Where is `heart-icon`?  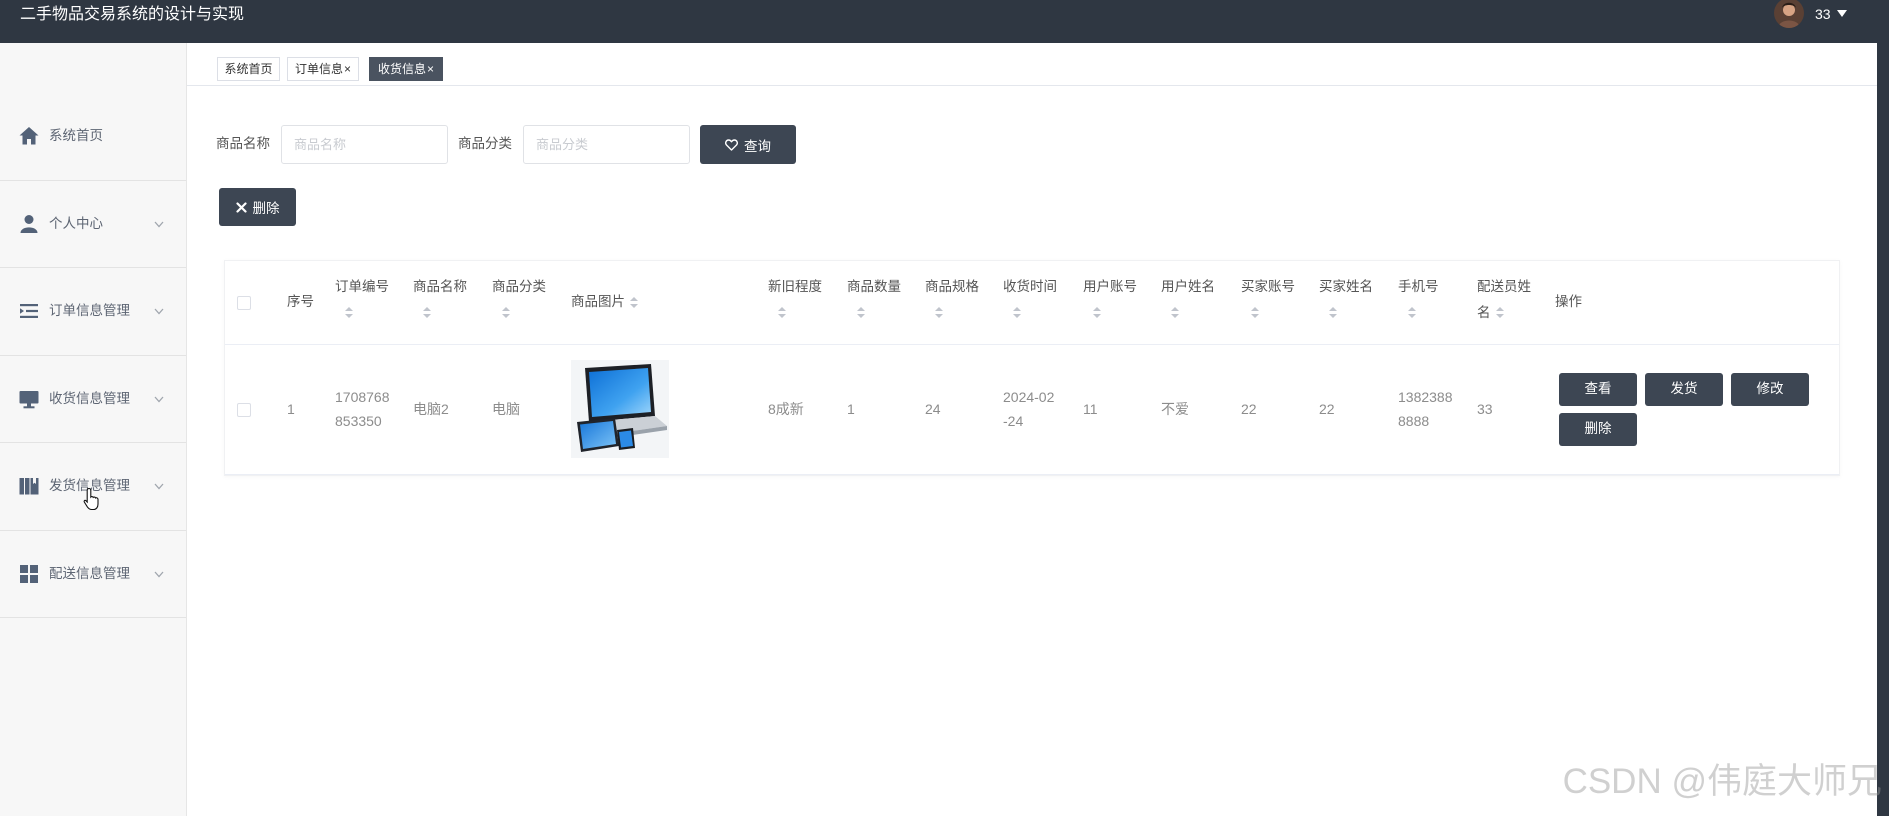
heart-icon is located at coordinates (731, 144).